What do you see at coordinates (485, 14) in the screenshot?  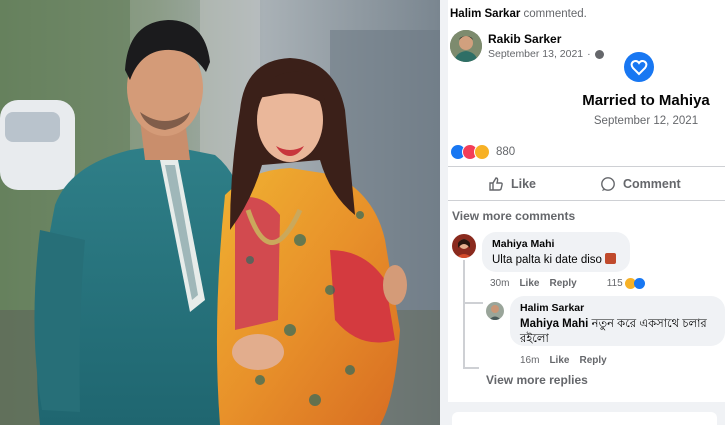 I see `commenter-name: Halim Sarkar` at bounding box center [485, 14].